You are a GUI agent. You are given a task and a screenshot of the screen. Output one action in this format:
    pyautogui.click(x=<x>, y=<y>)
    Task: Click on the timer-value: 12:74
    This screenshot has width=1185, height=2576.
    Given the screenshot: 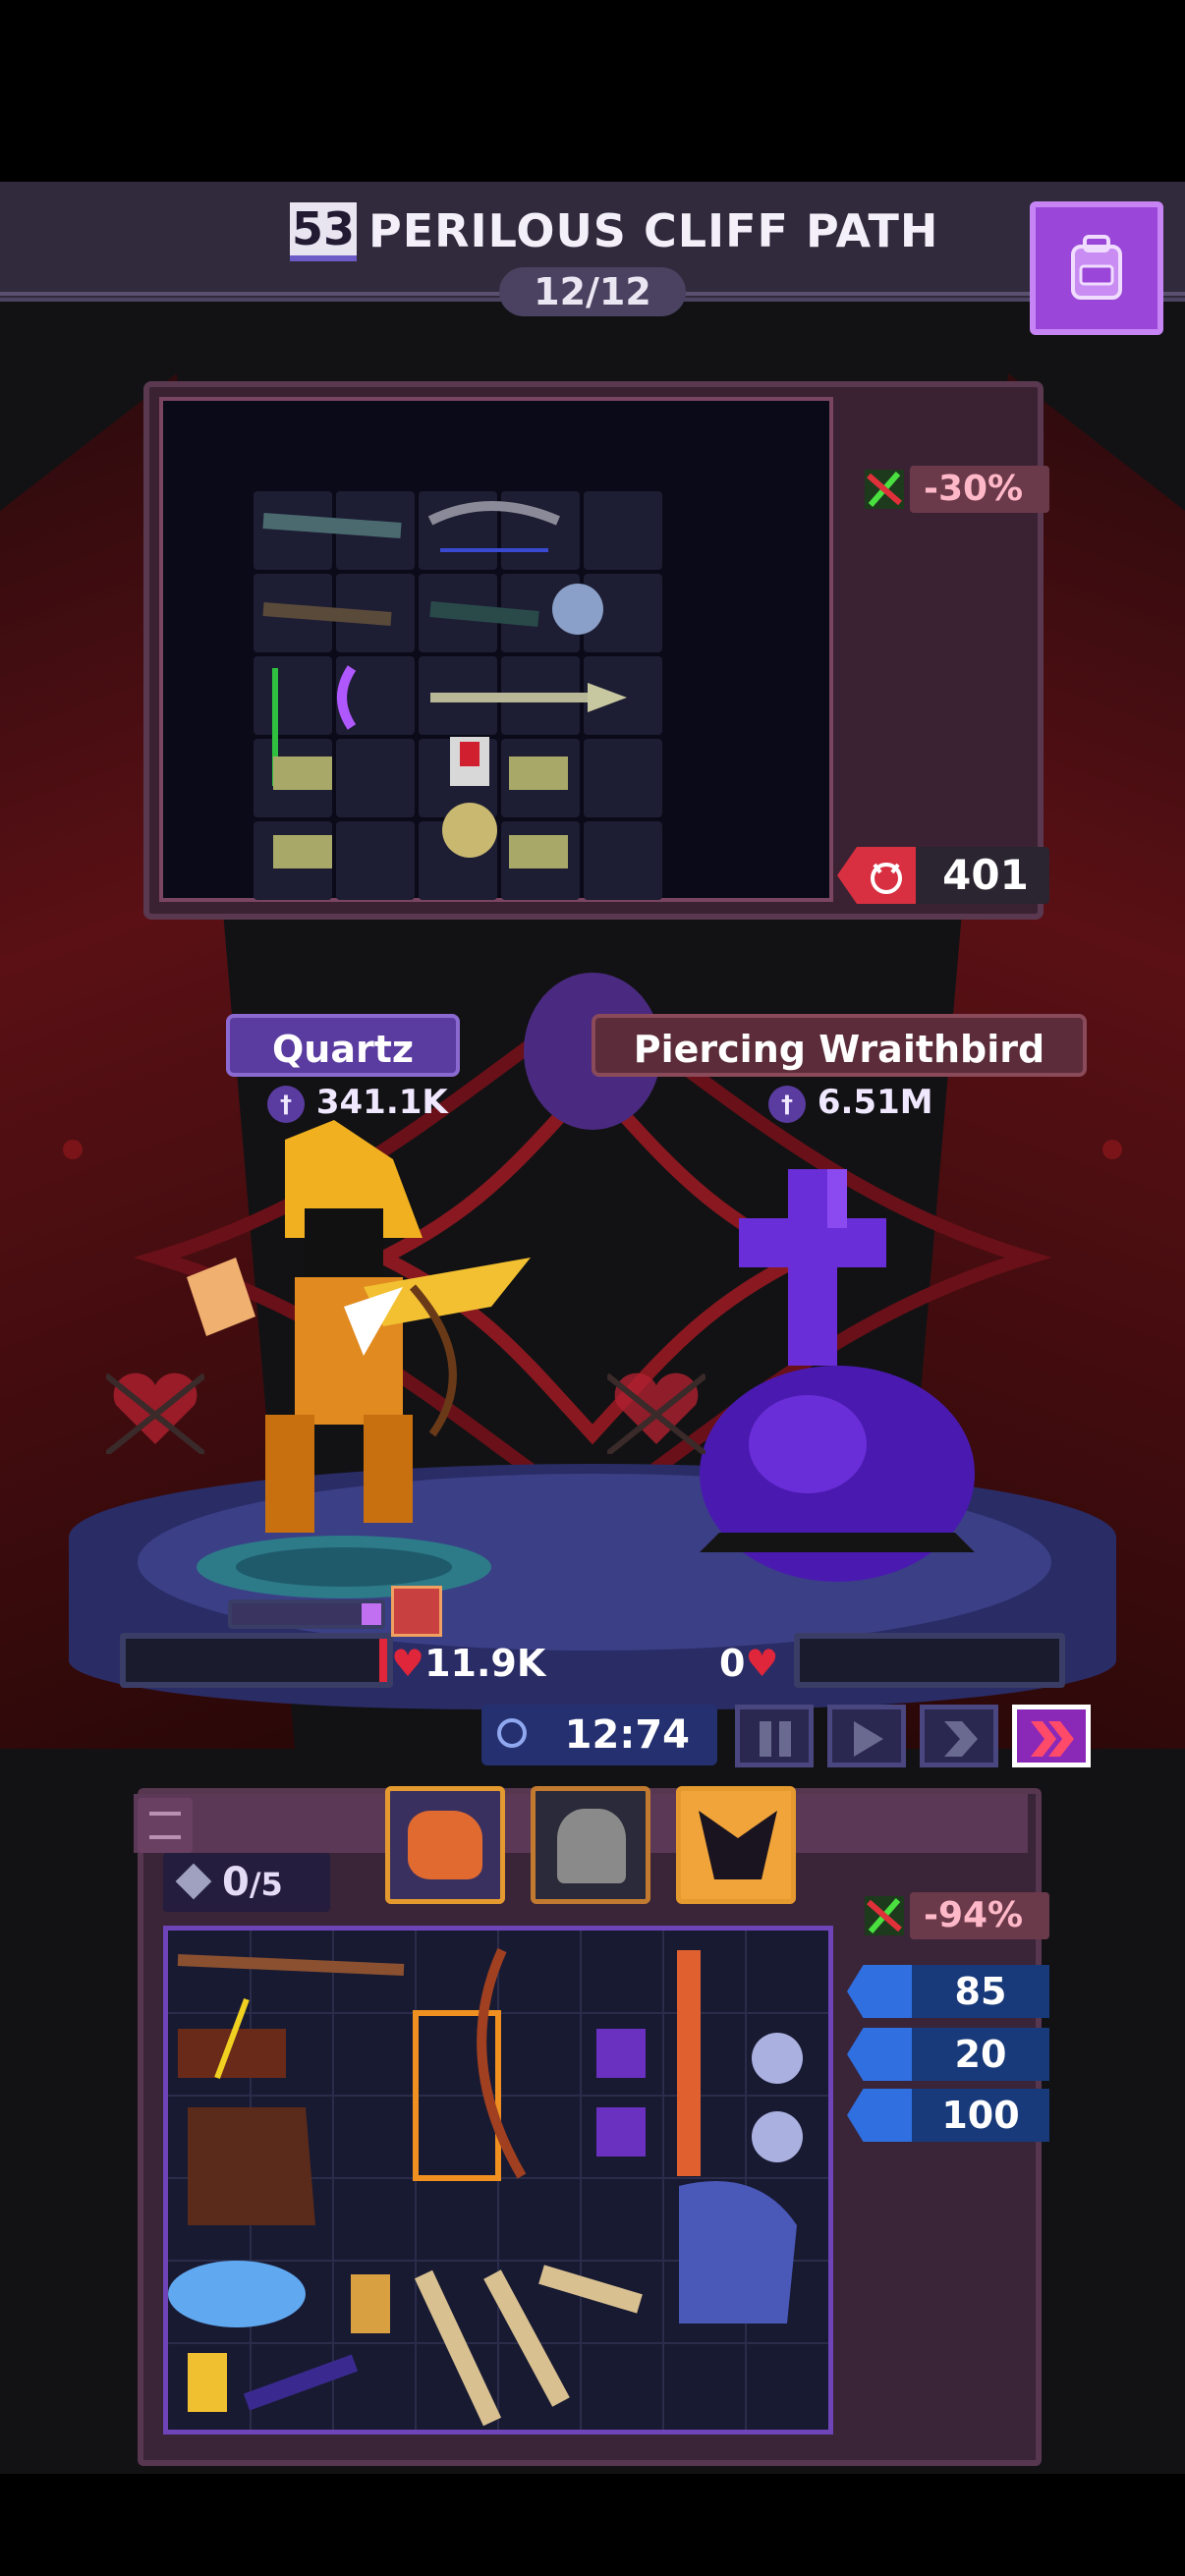 What is the action you would take?
    pyautogui.click(x=627, y=1735)
    